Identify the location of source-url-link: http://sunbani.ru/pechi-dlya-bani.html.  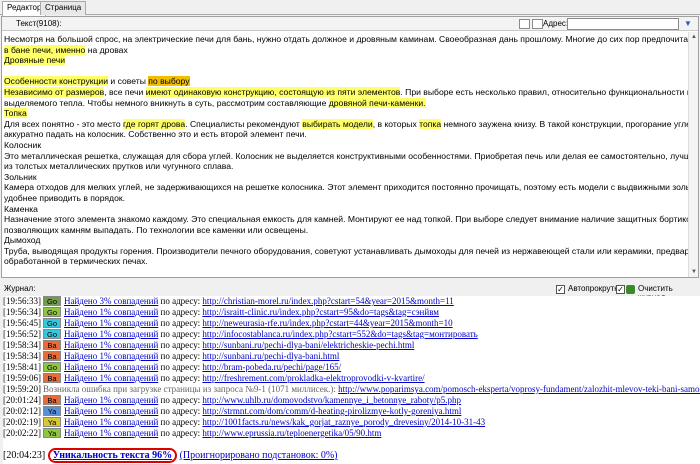
(270, 356).